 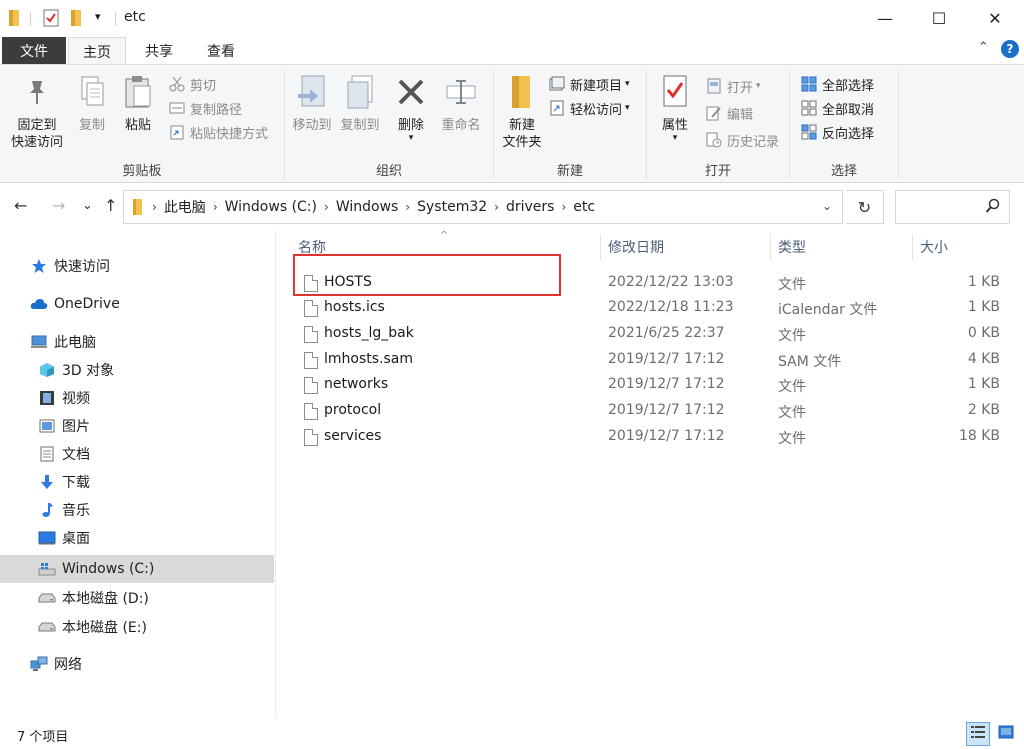 What do you see at coordinates (367, 207) in the screenshot?
I see `breadcrumb-windows: Windows` at bounding box center [367, 207].